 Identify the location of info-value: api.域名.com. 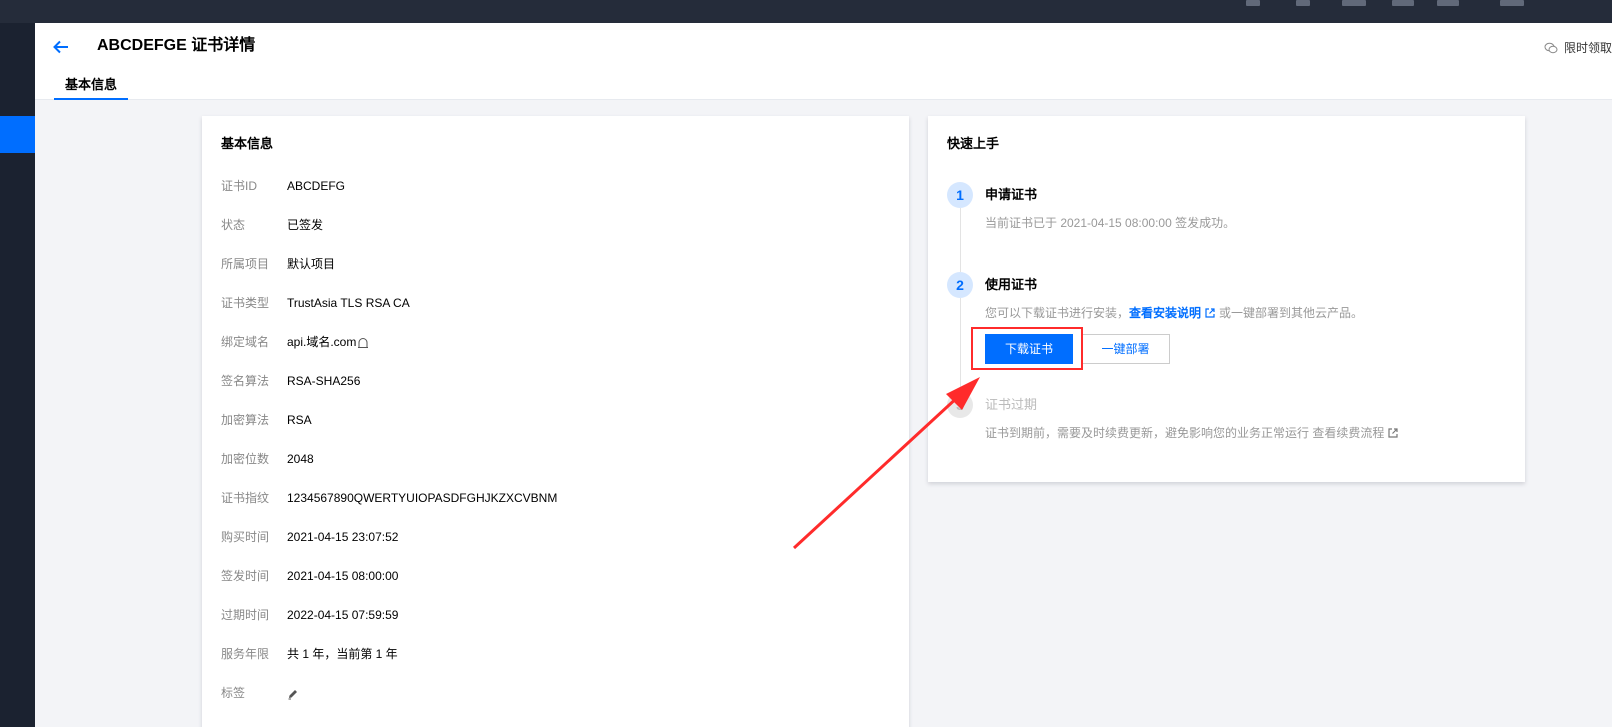
(328, 342).